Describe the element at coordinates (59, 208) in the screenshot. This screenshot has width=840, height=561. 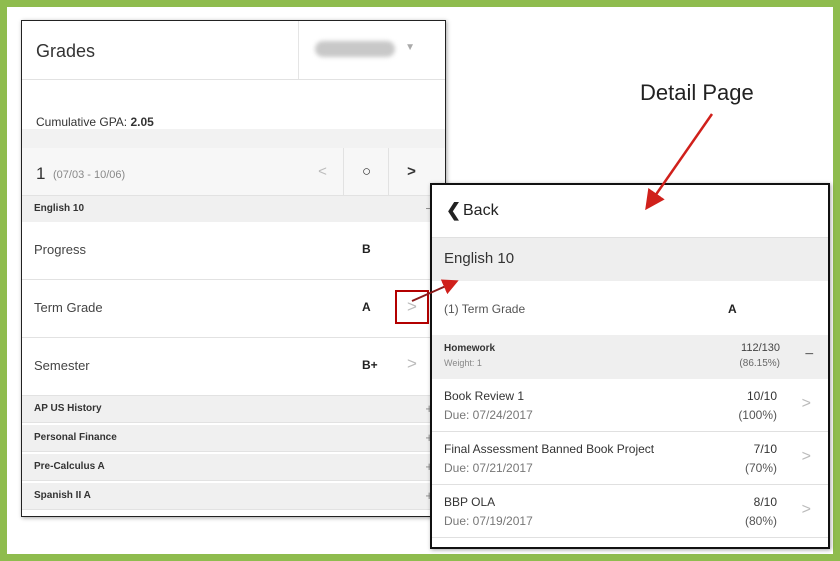
I see `course-name: English 10` at that location.